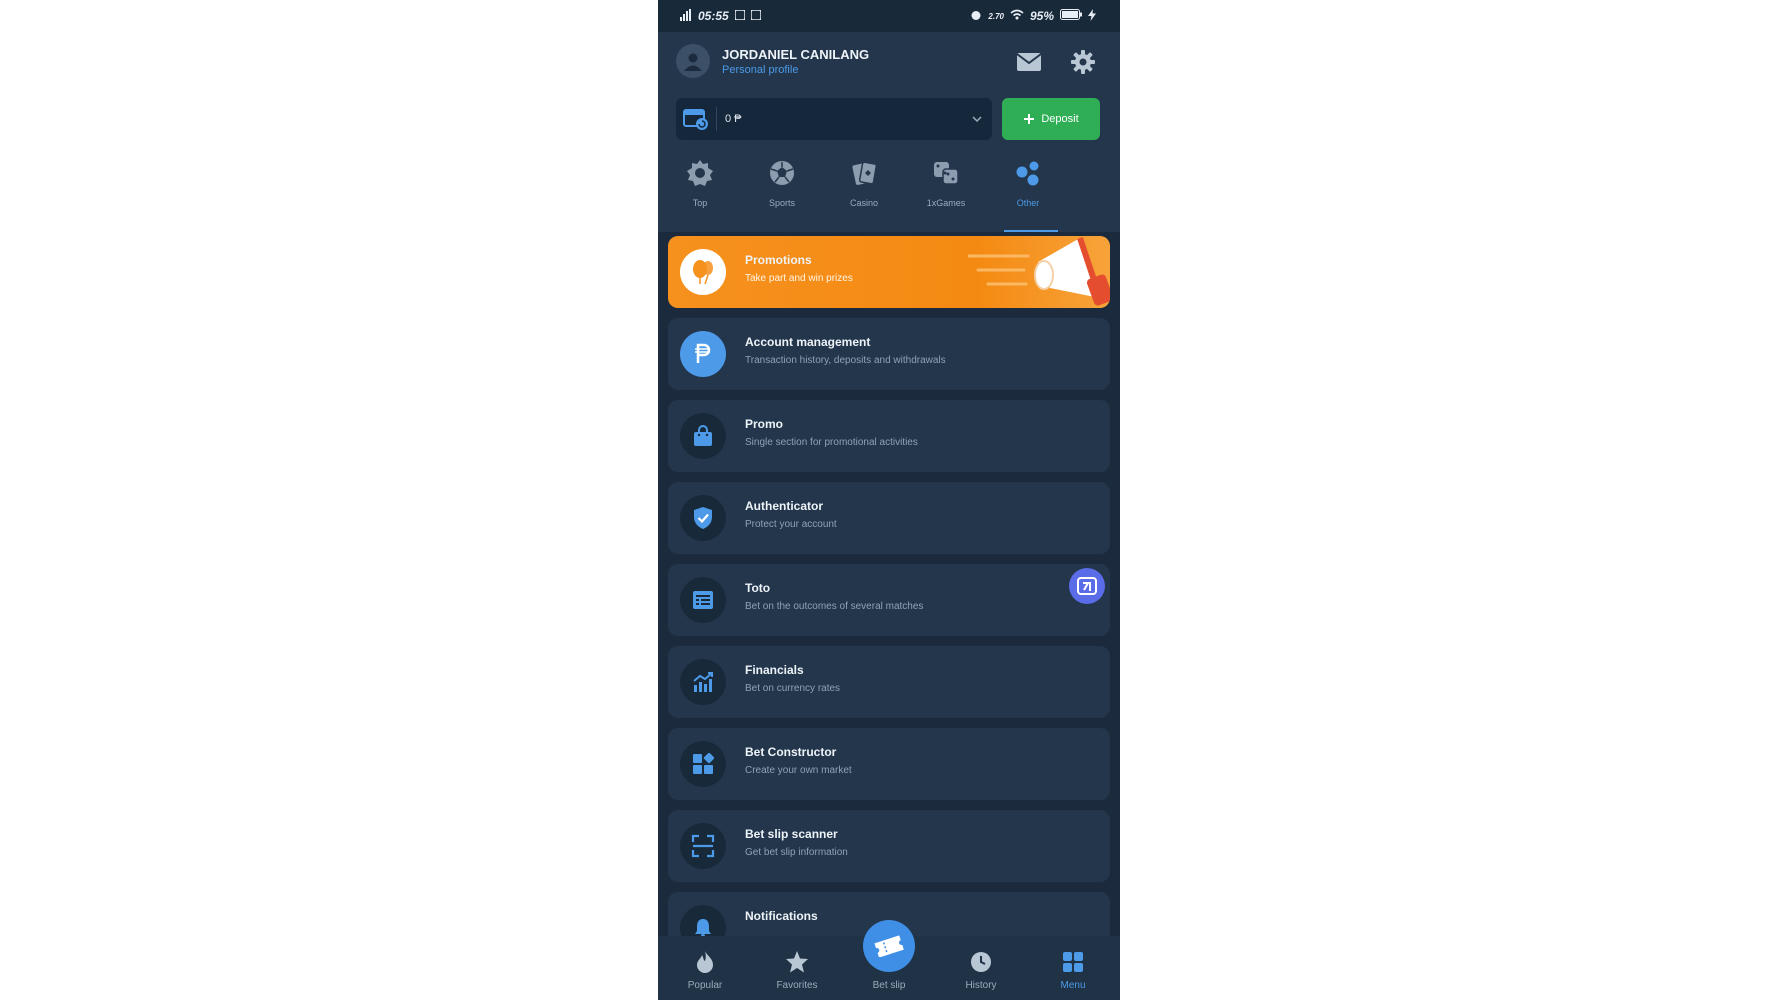 Image resolution: width=1778 pixels, height=1000 pixels. What do you see at coordinates (889, 682) in the screenshot?
I see `menu-item-financials: Financials Bet on currency rates` at bounding box center [889, 682].